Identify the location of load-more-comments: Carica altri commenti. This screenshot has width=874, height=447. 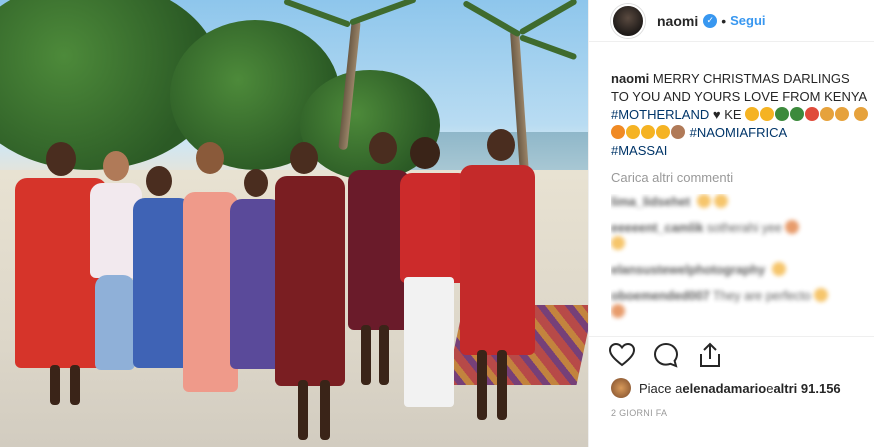
(672, 177).